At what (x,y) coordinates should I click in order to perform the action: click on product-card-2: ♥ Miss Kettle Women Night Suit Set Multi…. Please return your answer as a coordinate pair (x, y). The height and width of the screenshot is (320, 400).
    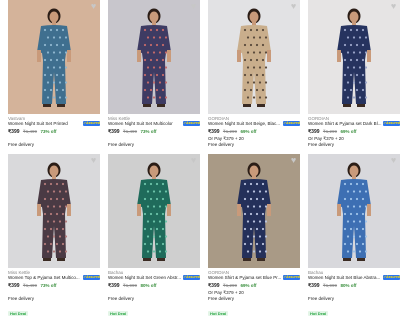
    Looking at the image, I should click on (154, 81).